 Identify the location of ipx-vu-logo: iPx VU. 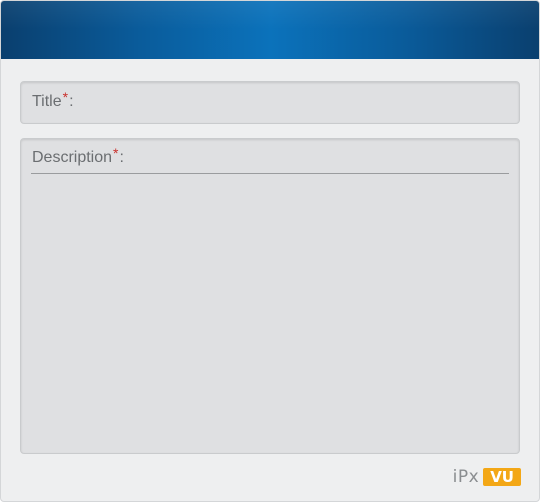
(487, 477).